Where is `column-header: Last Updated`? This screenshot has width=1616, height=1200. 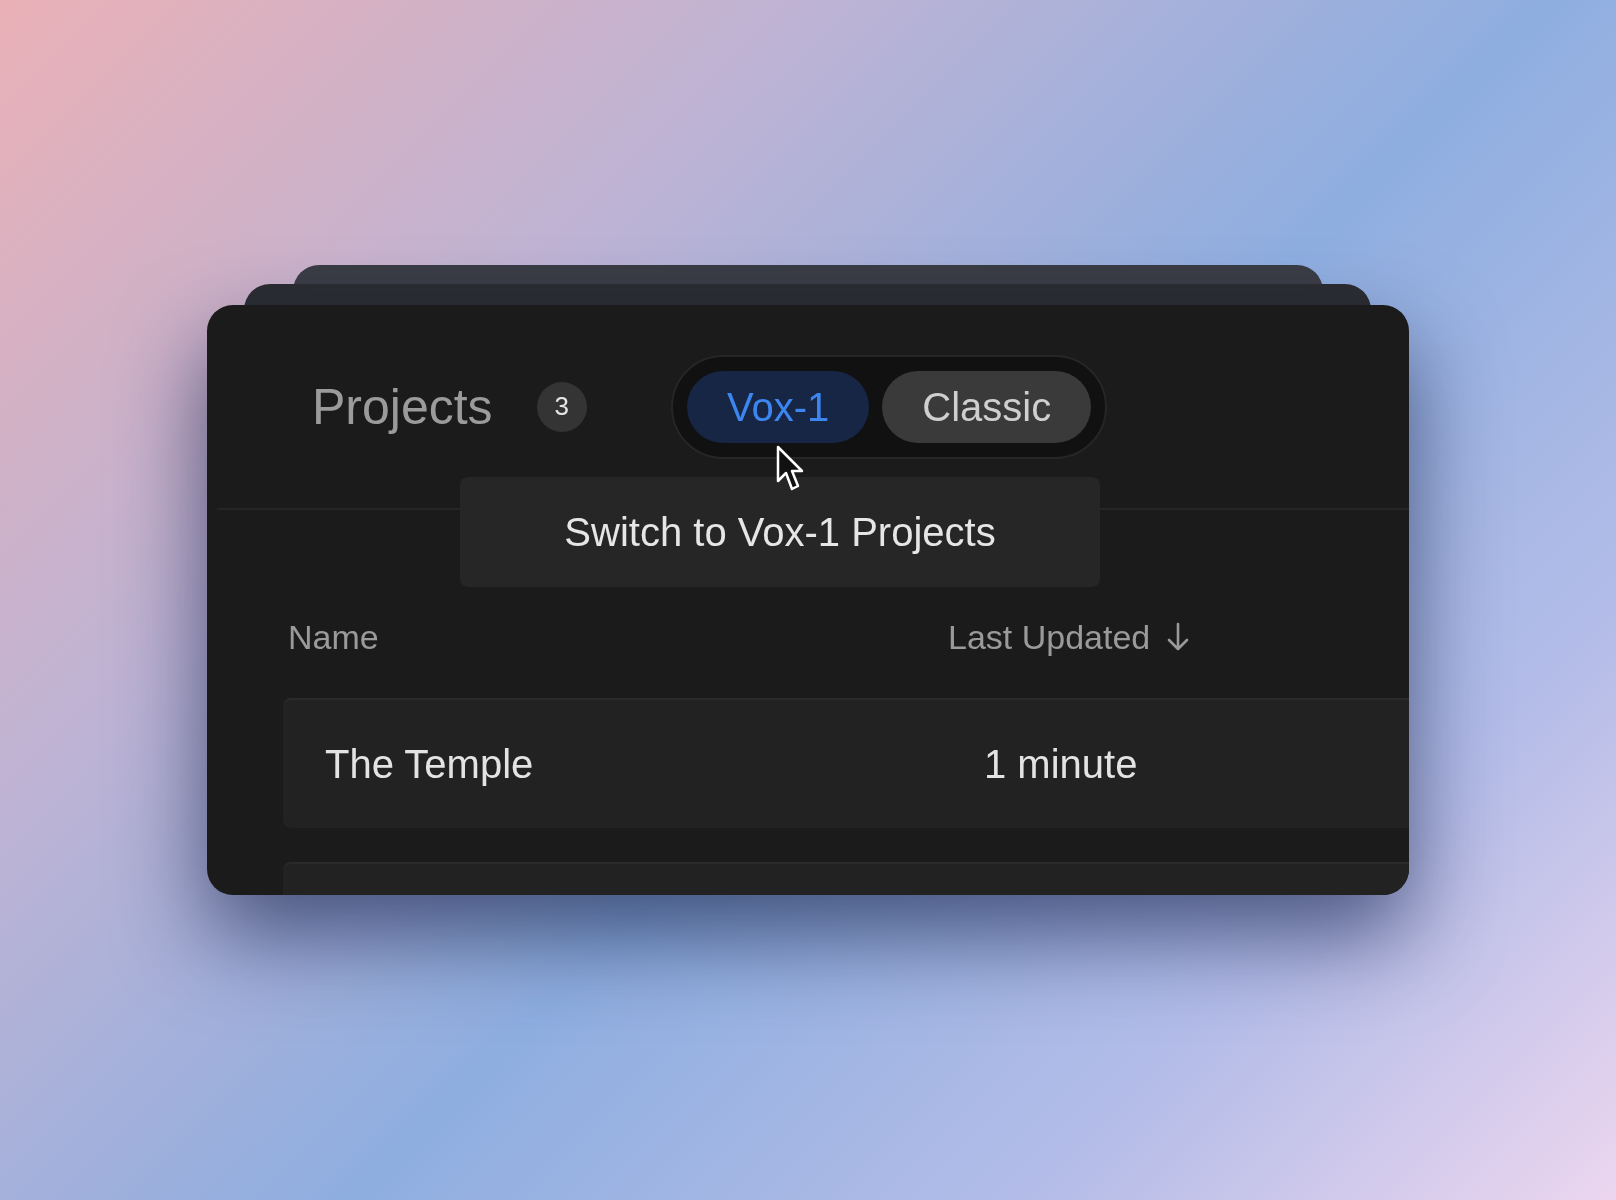
column-header: Last Updated is located at coordinates (1069, 637).